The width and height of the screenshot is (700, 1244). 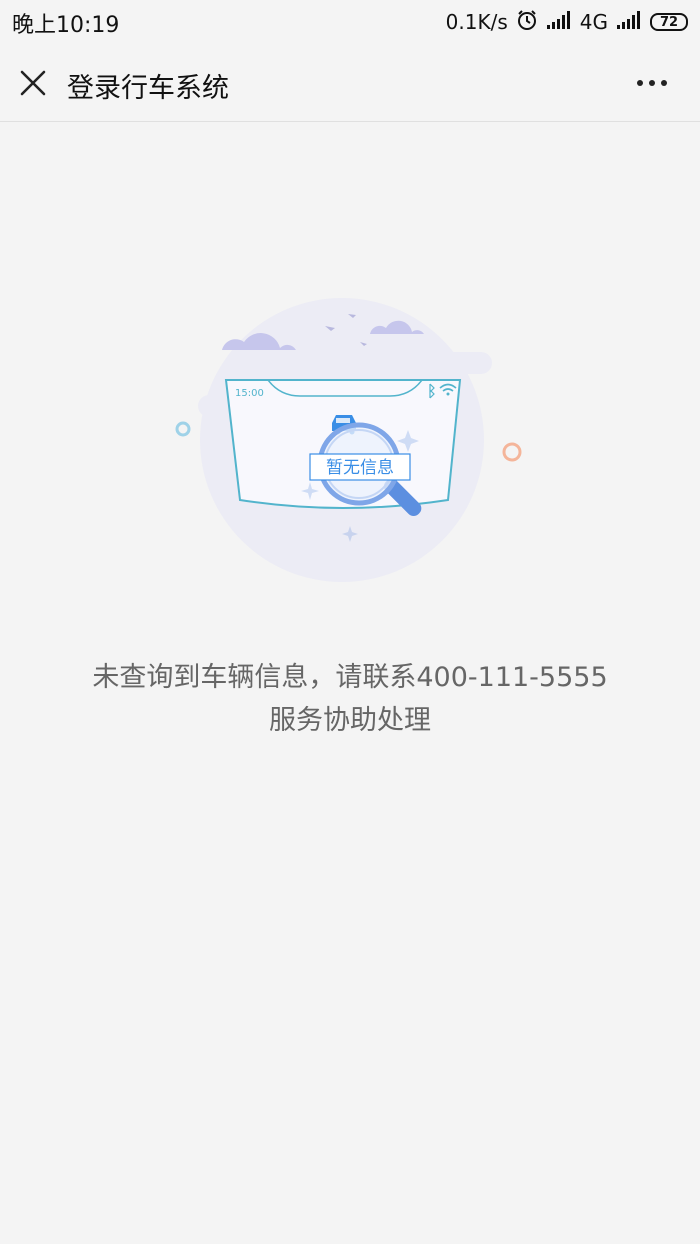 I want to click on more-icon, so click(x=652, y=83).